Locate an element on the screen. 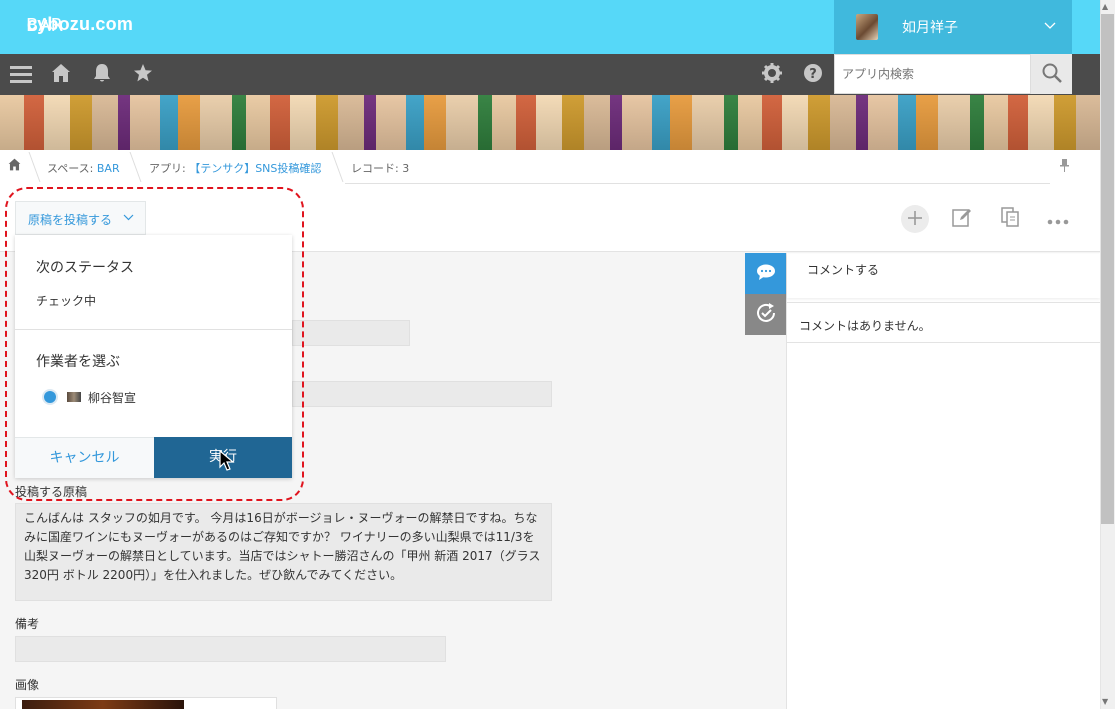 Image resolution: width=1115 pixels, height=709 pixels. breadcrumb-record: レコード: 3 is located at coordinates (380, 168).